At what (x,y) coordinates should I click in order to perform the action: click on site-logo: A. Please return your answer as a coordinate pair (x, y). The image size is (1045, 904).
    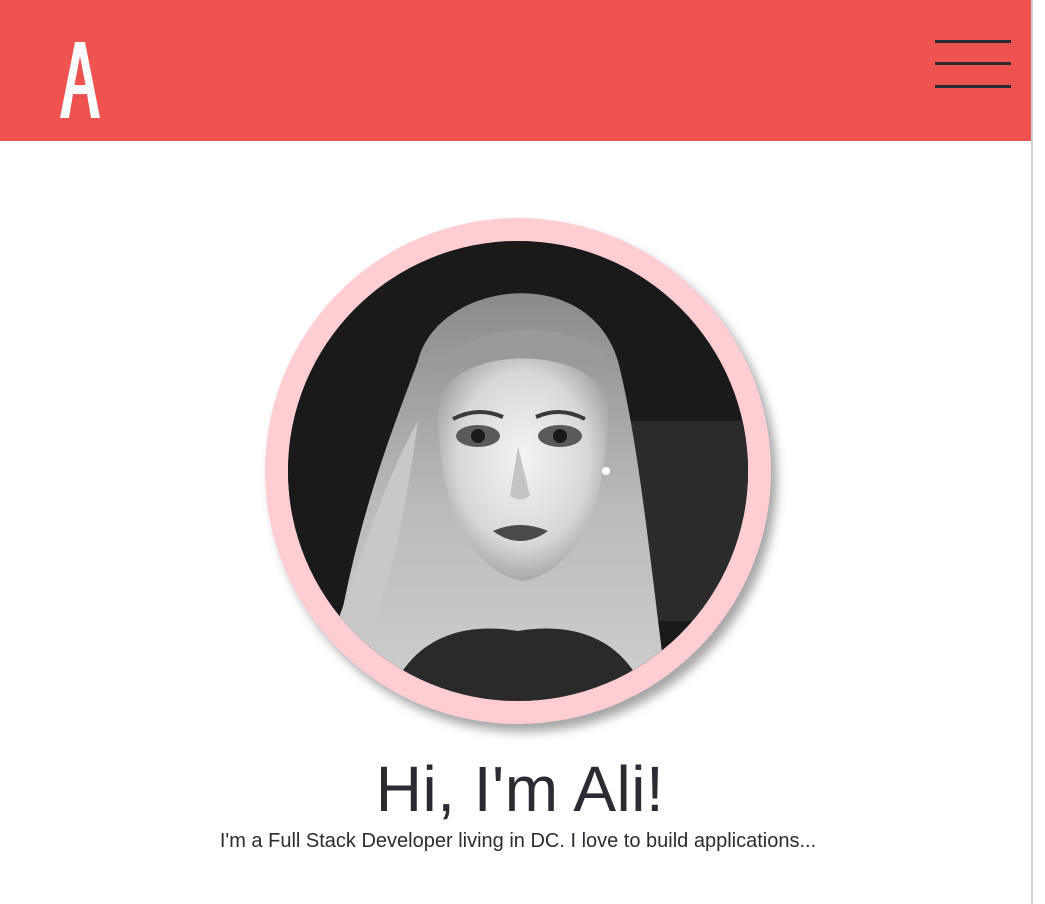
    Looking at the image, I should click on (80, 79).